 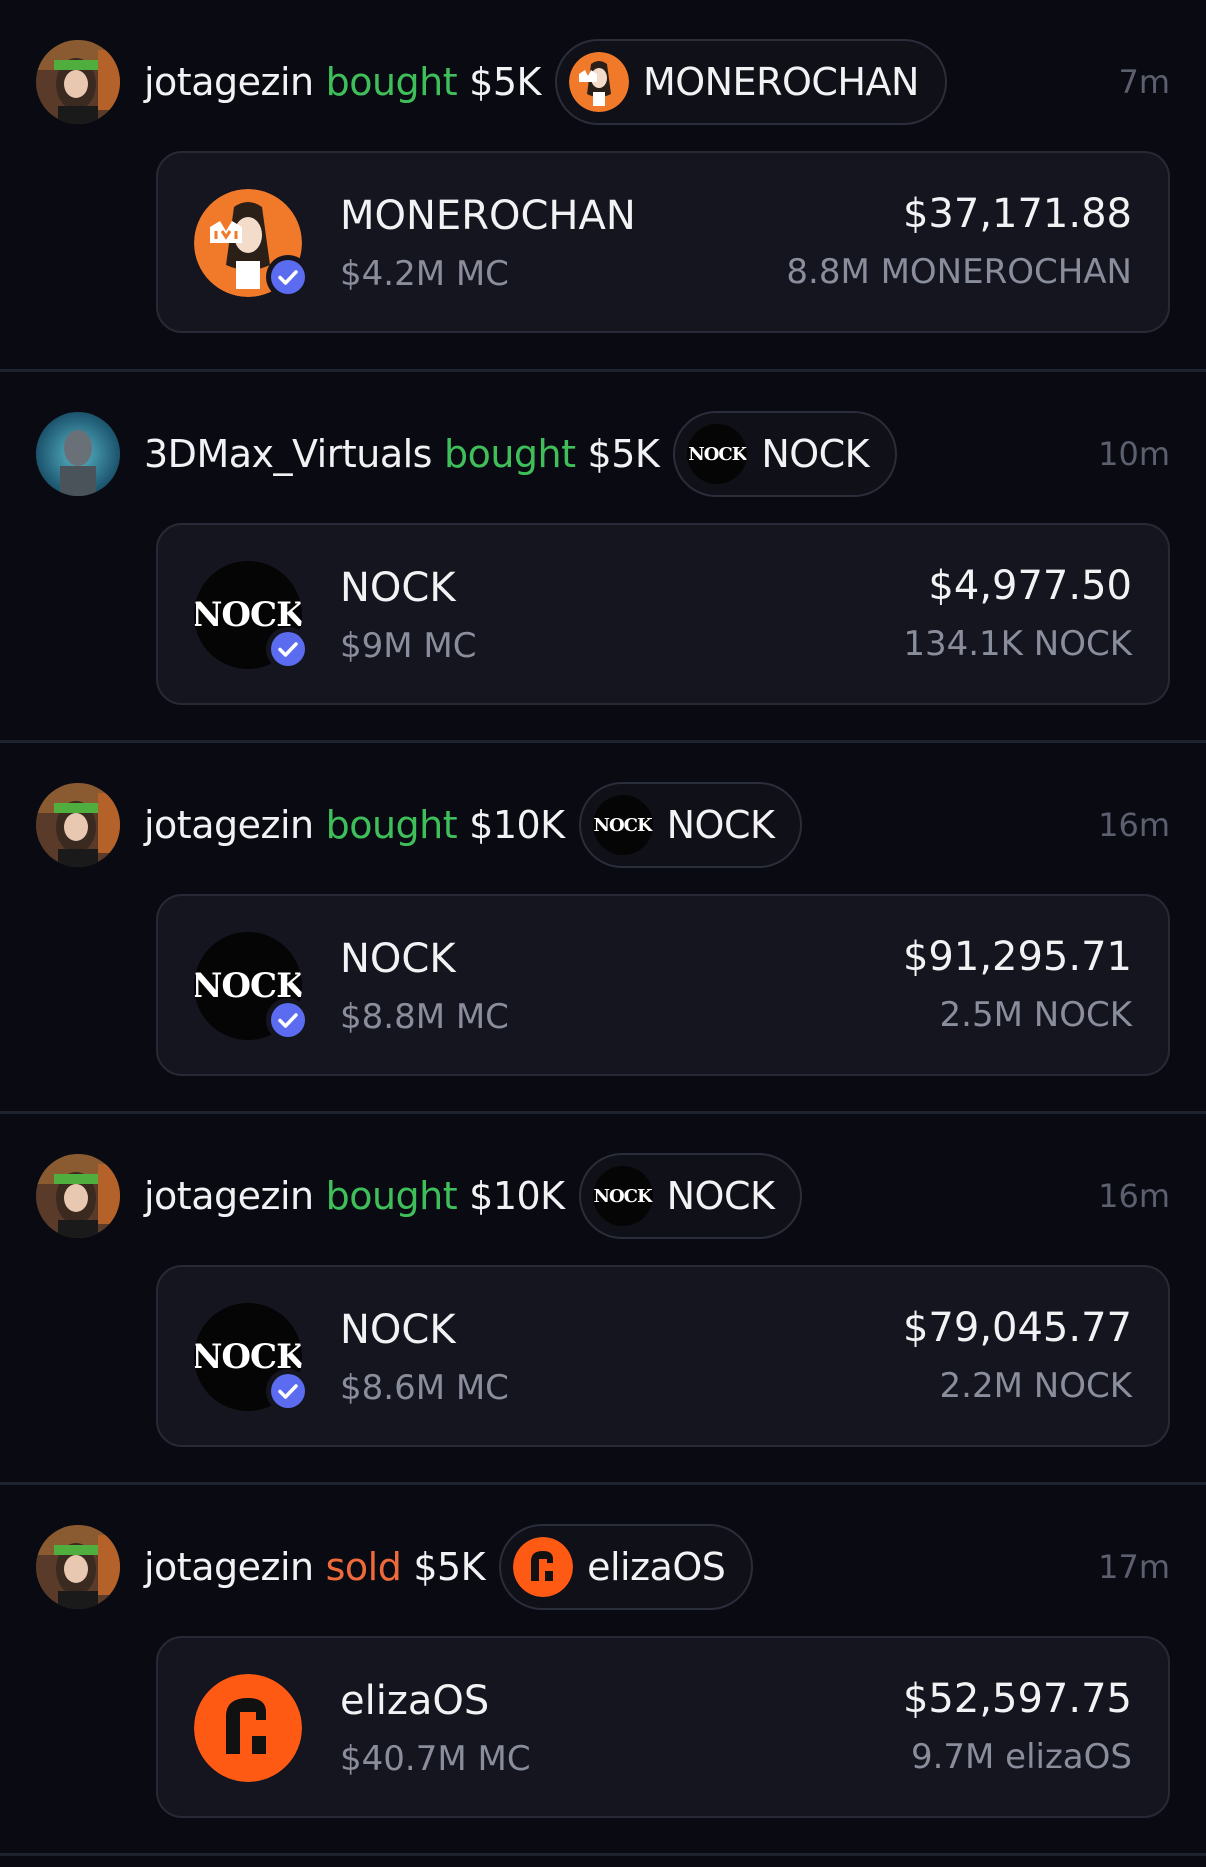 What do you see at coordinates (1134, 1567) in the screenshot?
I see `trade-time: 17m` at bounding box center [1134, 1567].